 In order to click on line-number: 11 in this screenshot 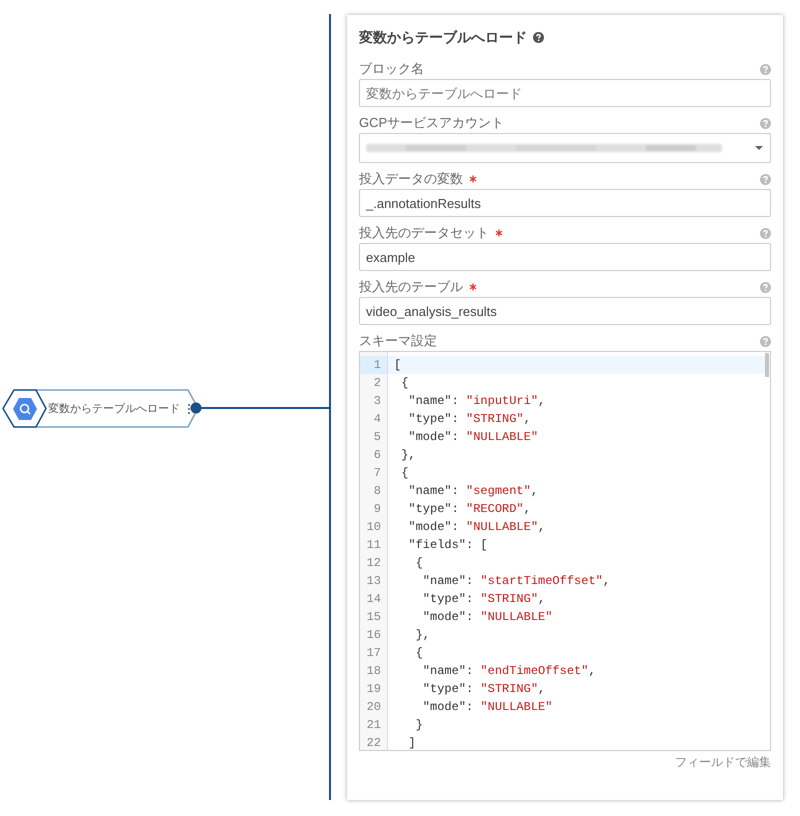, I will do `click(374, 545)`.